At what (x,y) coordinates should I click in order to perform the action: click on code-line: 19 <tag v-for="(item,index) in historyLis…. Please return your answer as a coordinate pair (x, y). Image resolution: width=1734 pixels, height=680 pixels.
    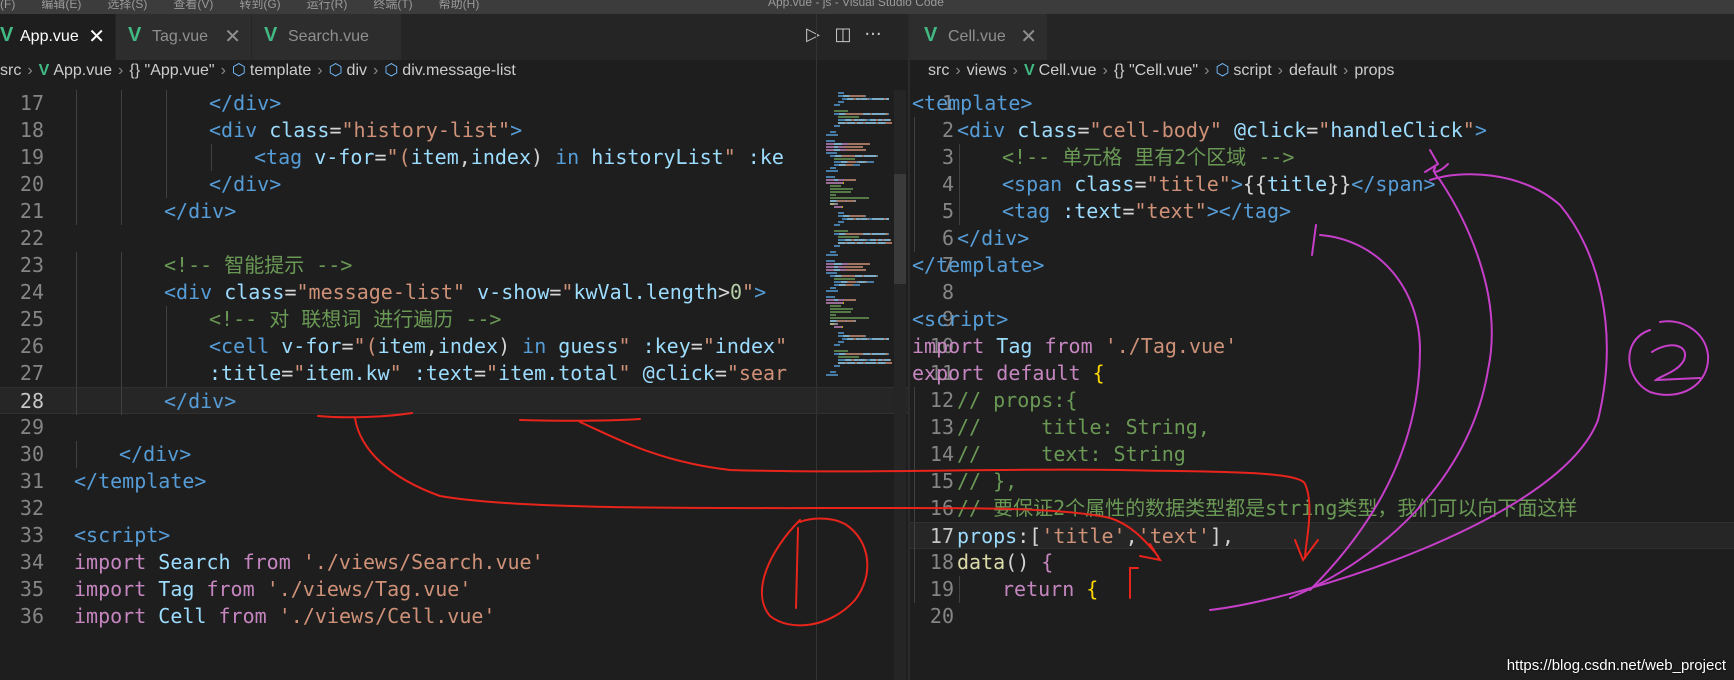
    Looking at the image, I should click on (454, 157).